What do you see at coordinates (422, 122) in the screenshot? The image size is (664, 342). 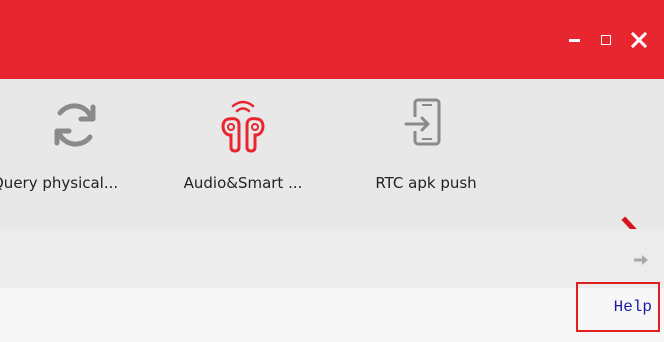 I see `phone-push-icon` at bounding box center [422, 122].